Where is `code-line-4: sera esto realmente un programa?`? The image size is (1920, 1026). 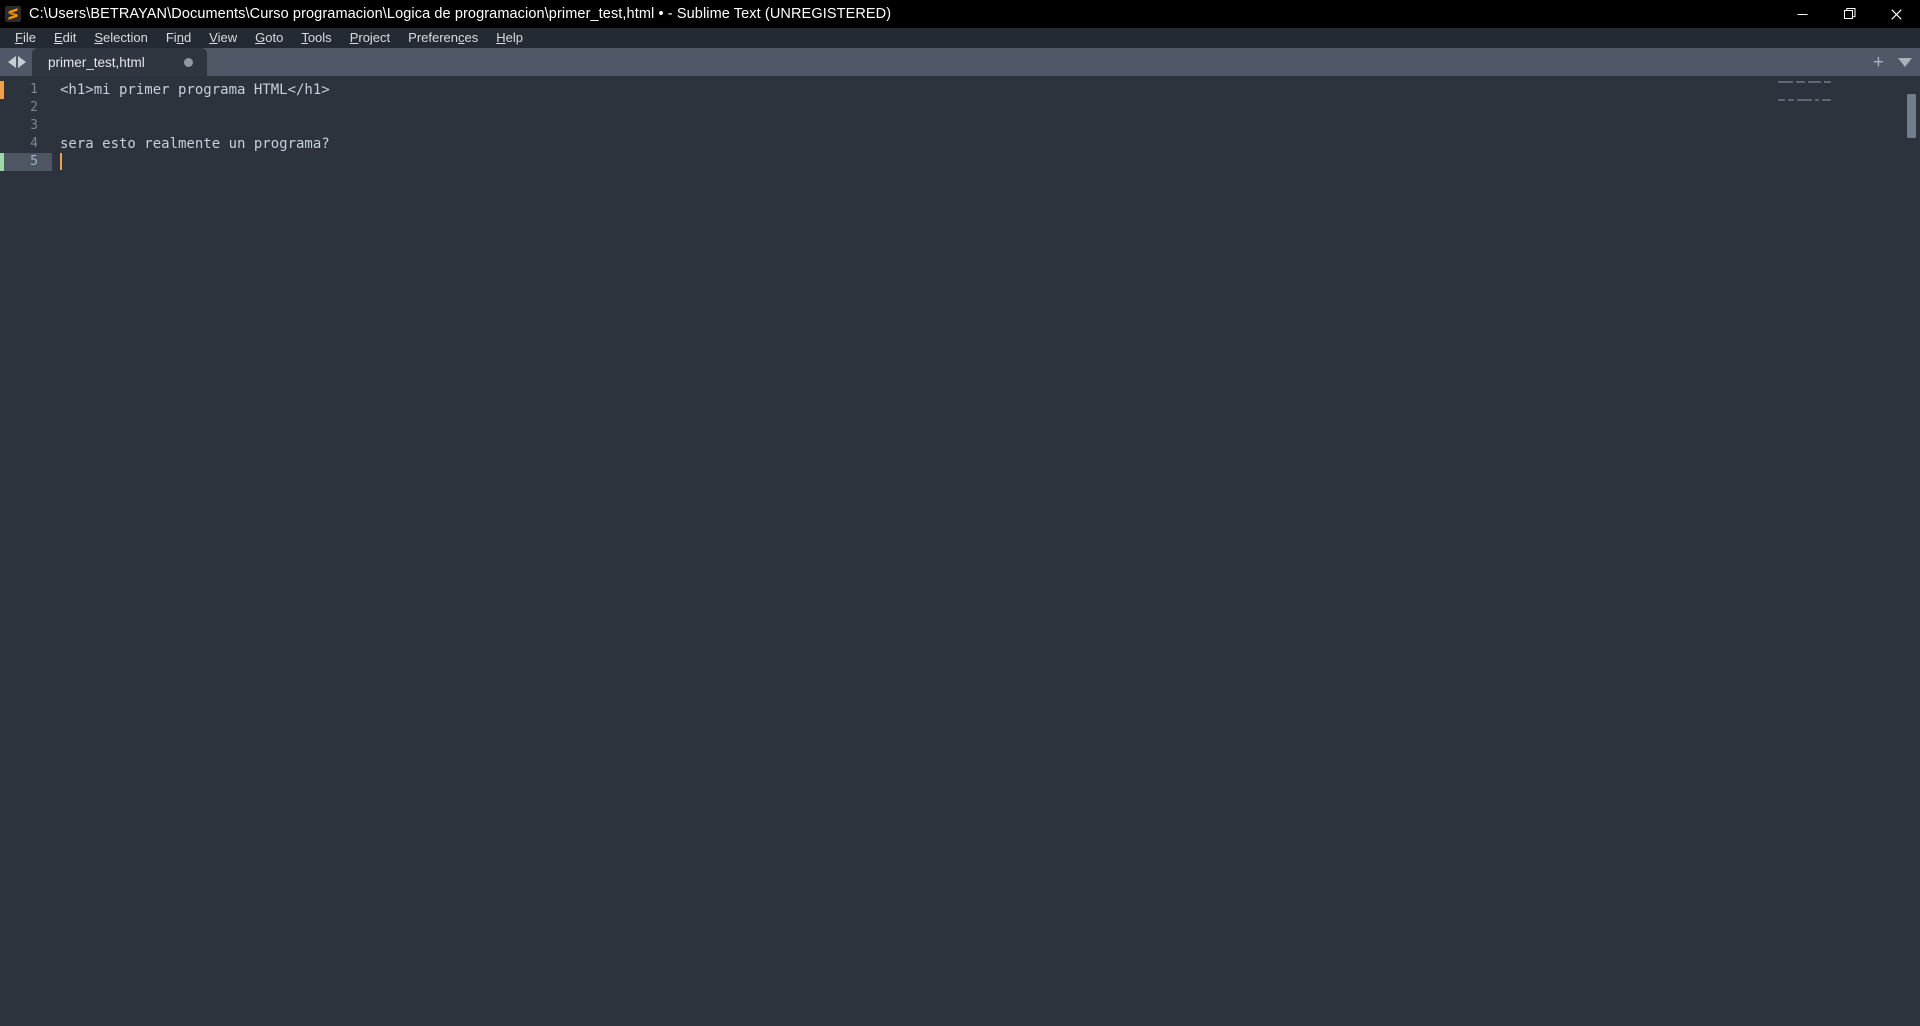
code-line-4: sera esto realmente un programa? is located at coordinates (911, 144).